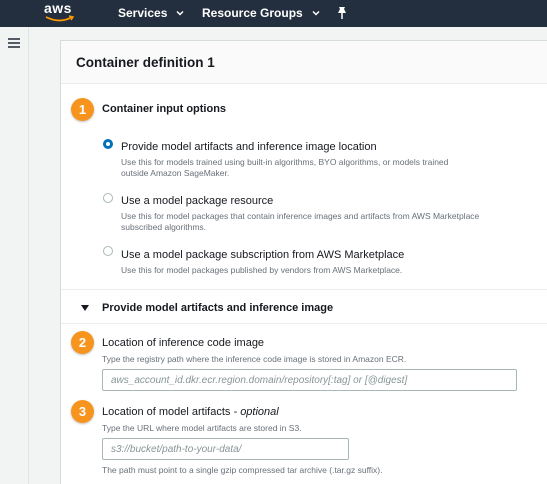 This screenshot has height=484, width=547. What do you see at coordinates (58, 8) in the screenshot?
I see `aws-logo-text: aws` at bounding box center [58, 8].